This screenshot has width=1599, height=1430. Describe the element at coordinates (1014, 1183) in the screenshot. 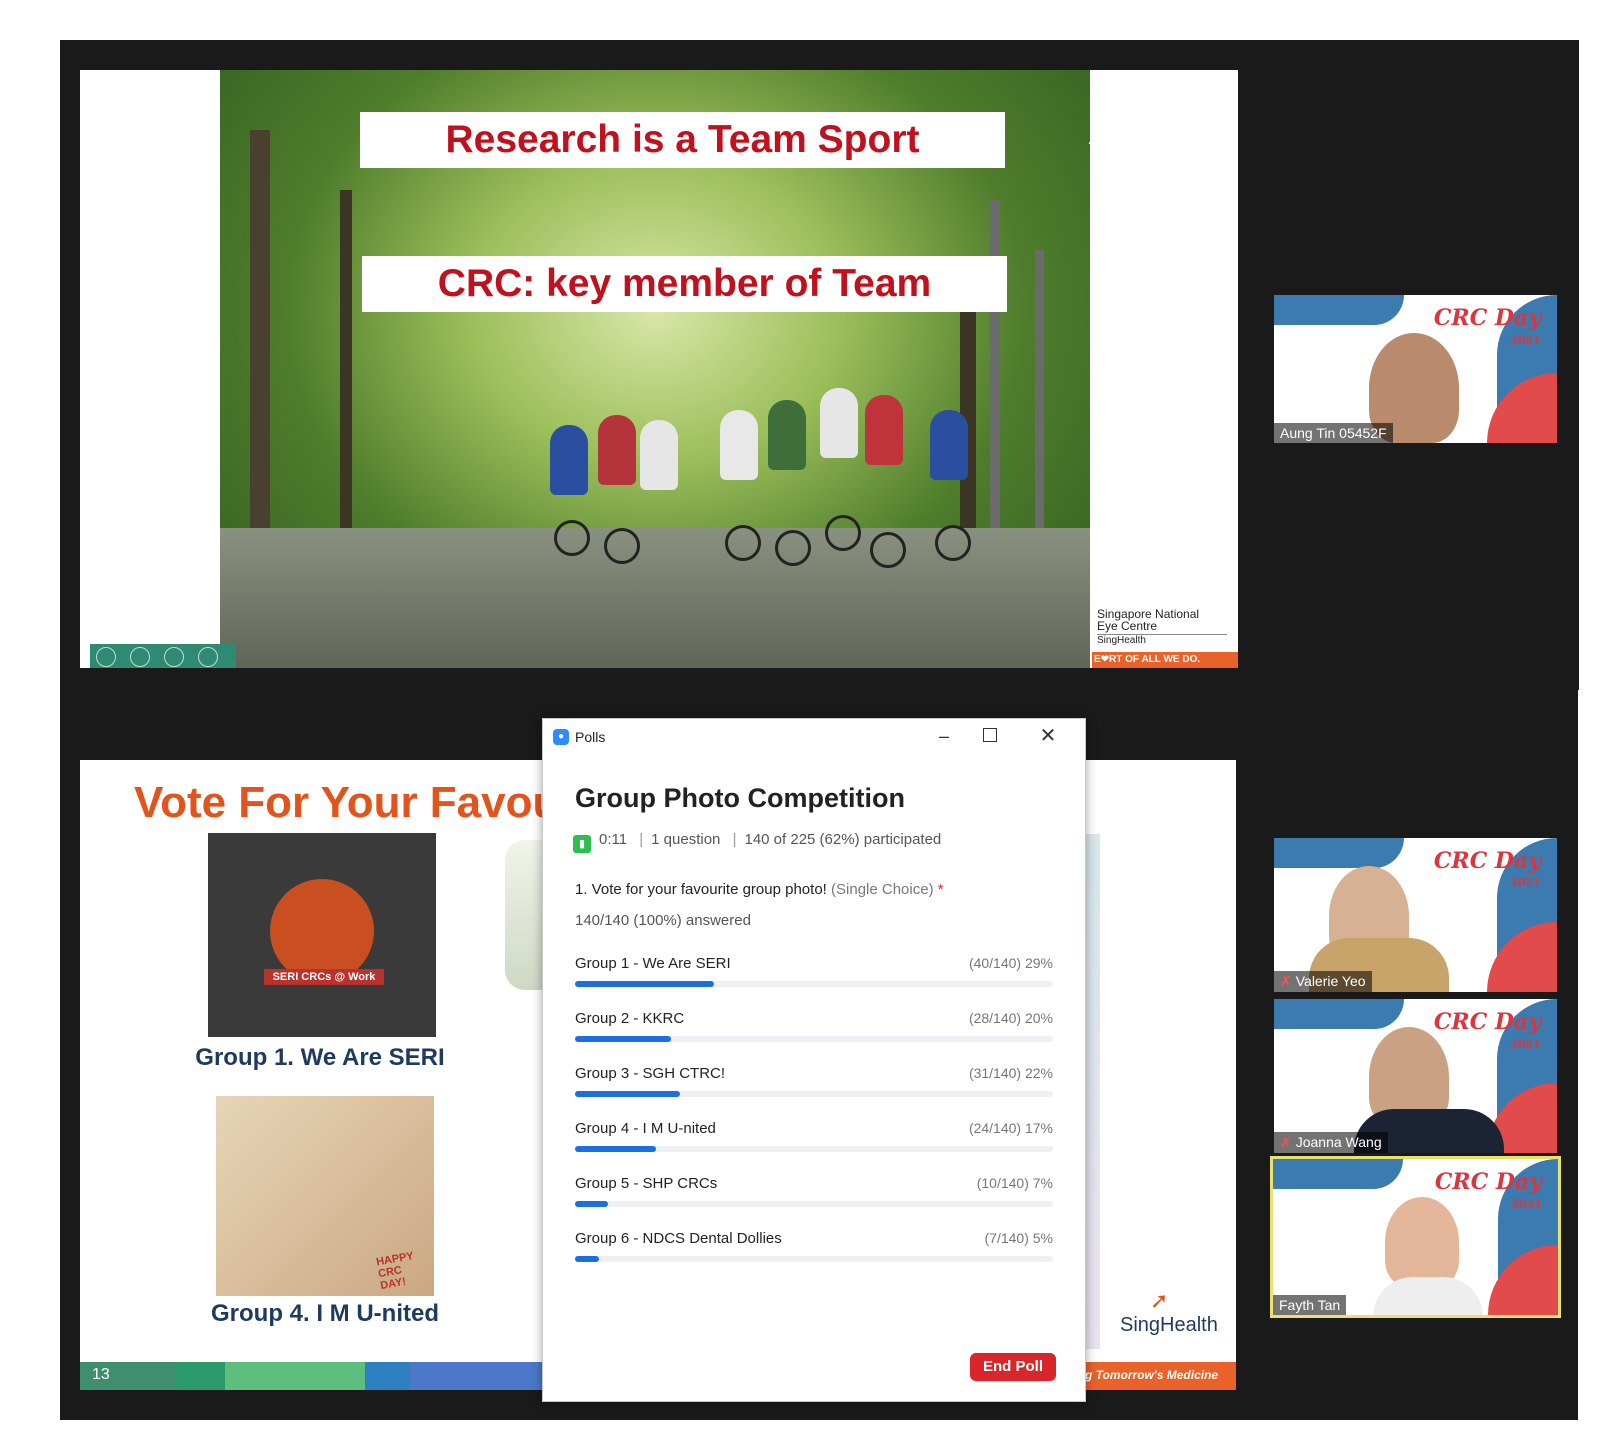

I see `poll-option-count: (10/140) 7%` at that location.